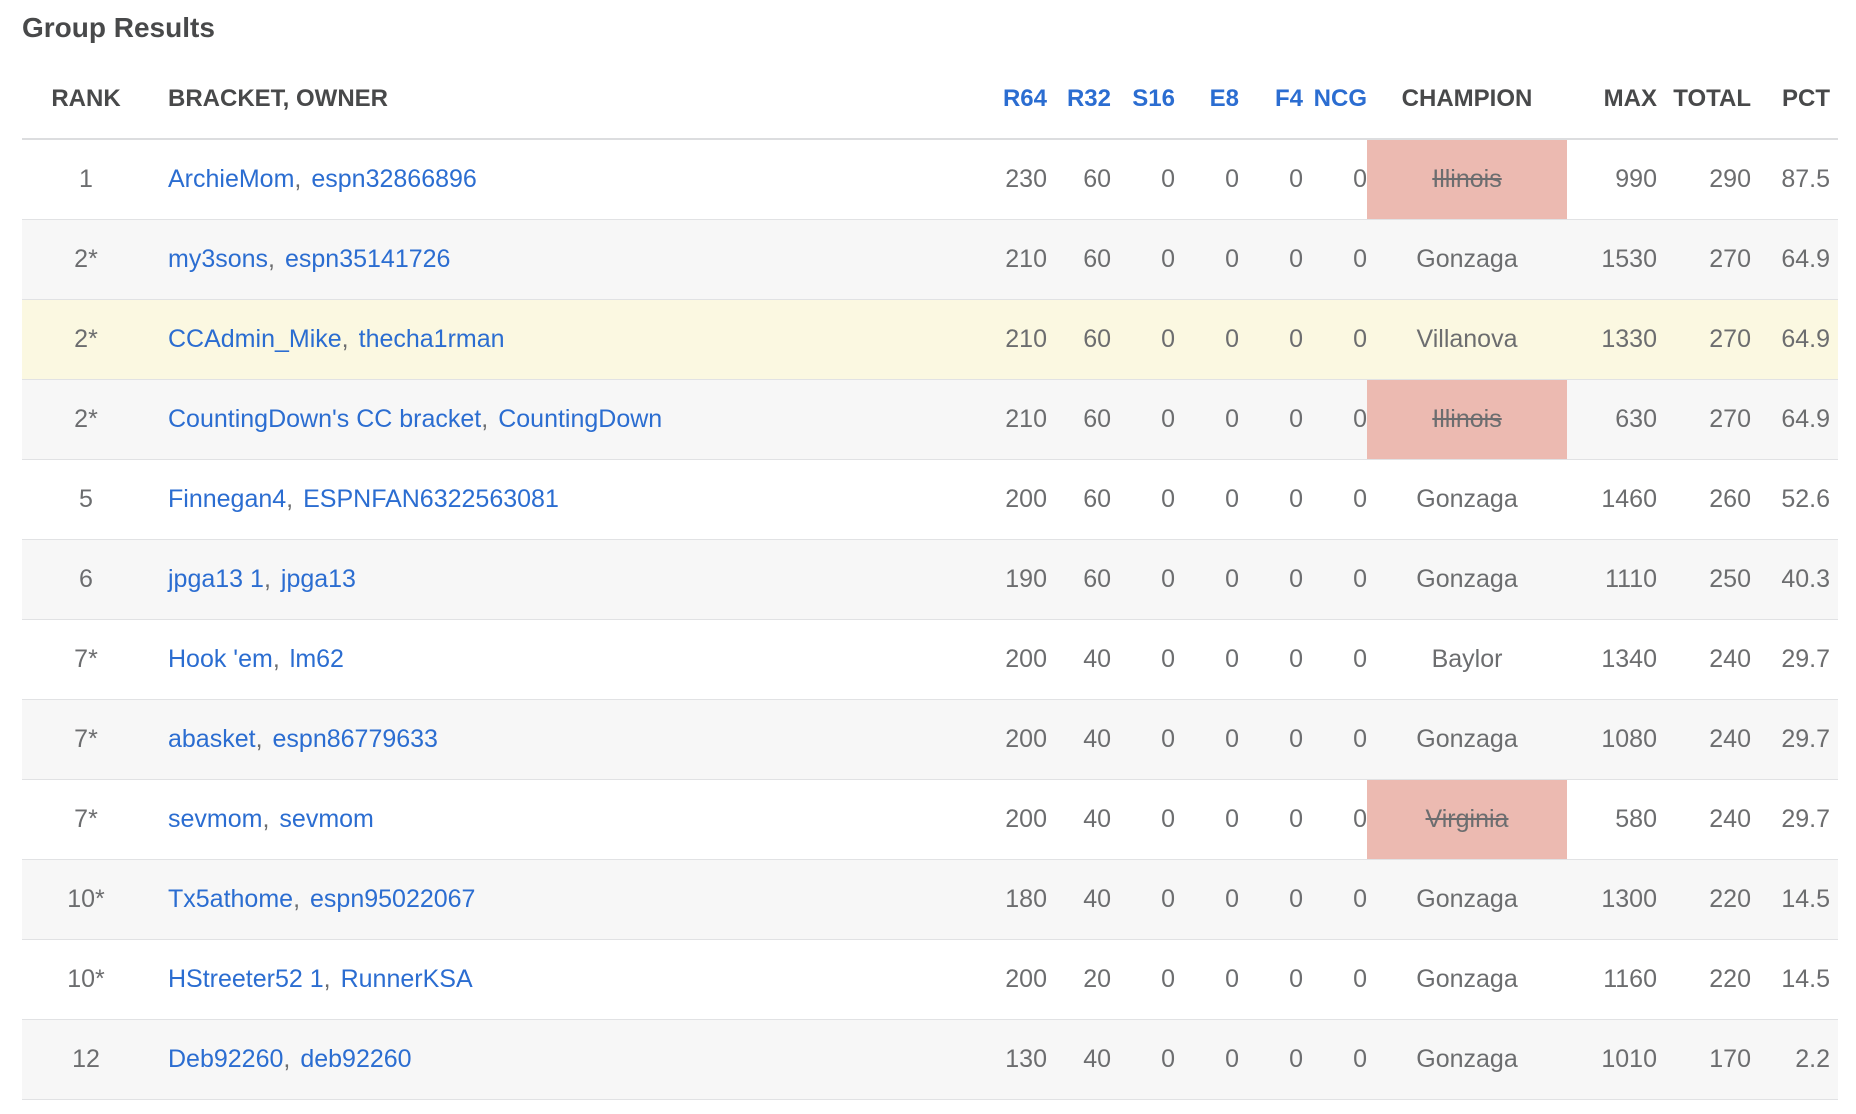 The width and height of the screenshot is (1856, 1114). Describe the element at coordinates (1271, 100) in the screenshot. I see `header-f4: F4` at that location.